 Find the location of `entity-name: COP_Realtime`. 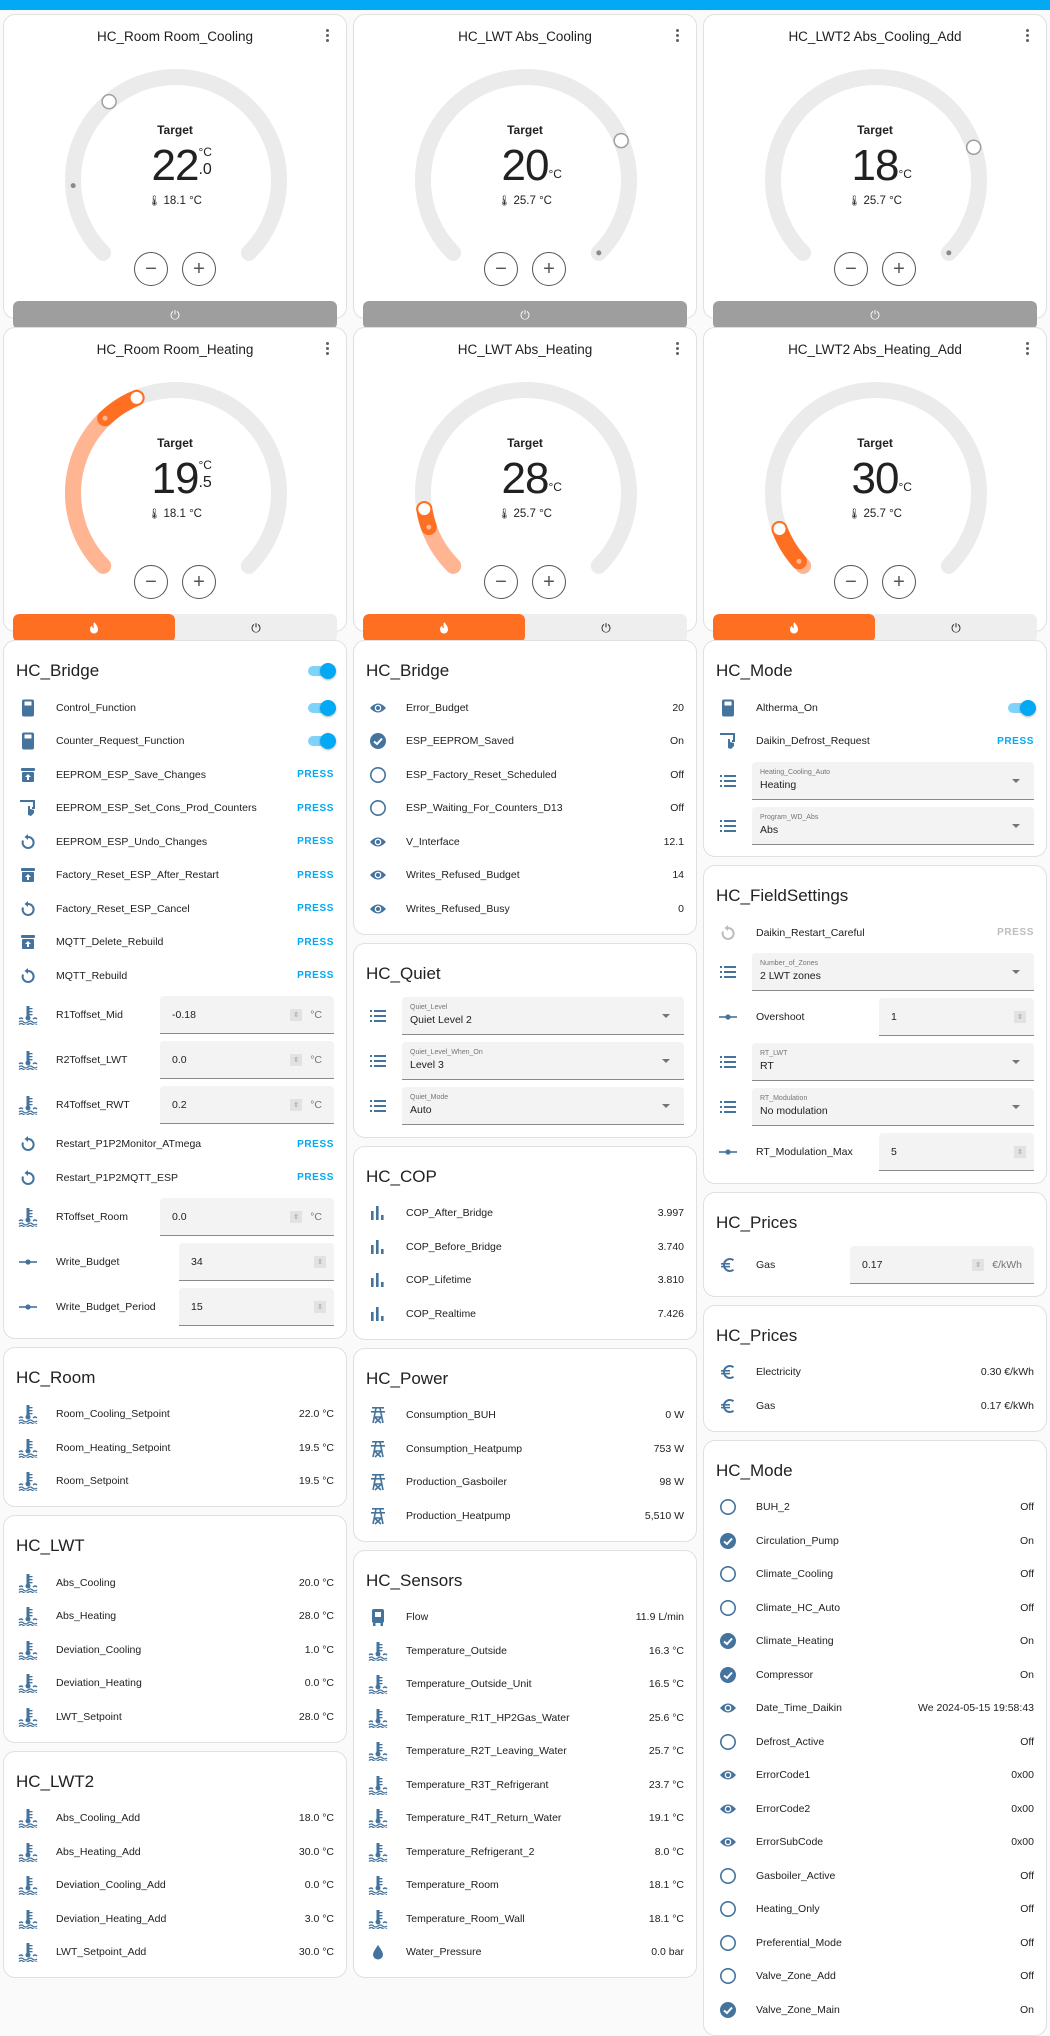

entity-name: COP_Realtime is located at coordinates (441, 1313).